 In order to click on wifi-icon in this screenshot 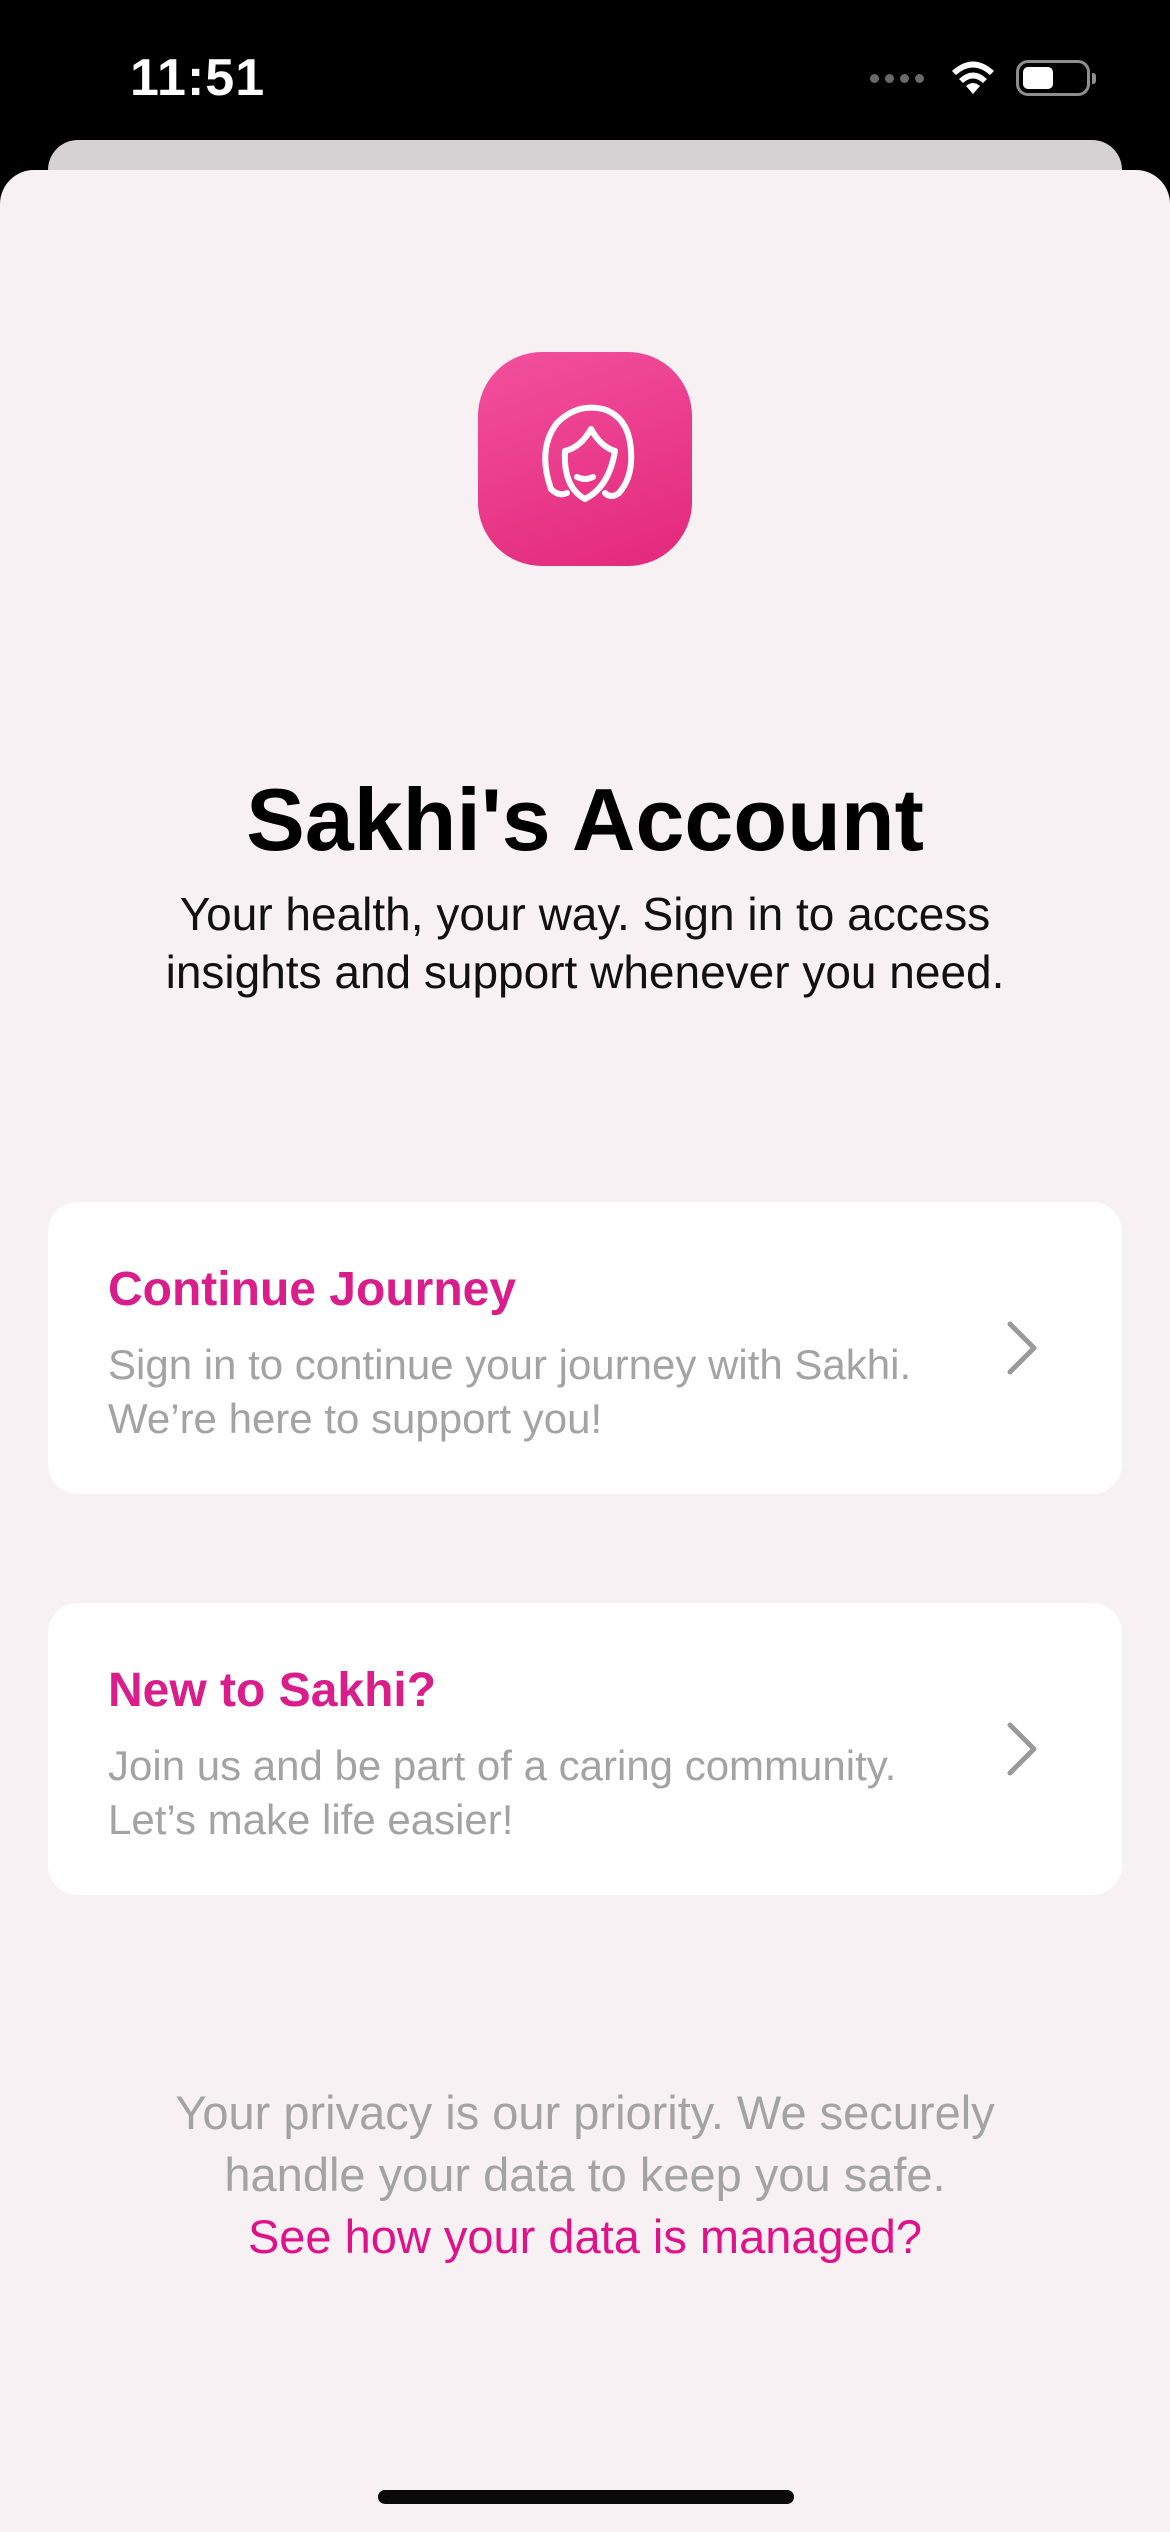, I will do `click(973, 77)`.